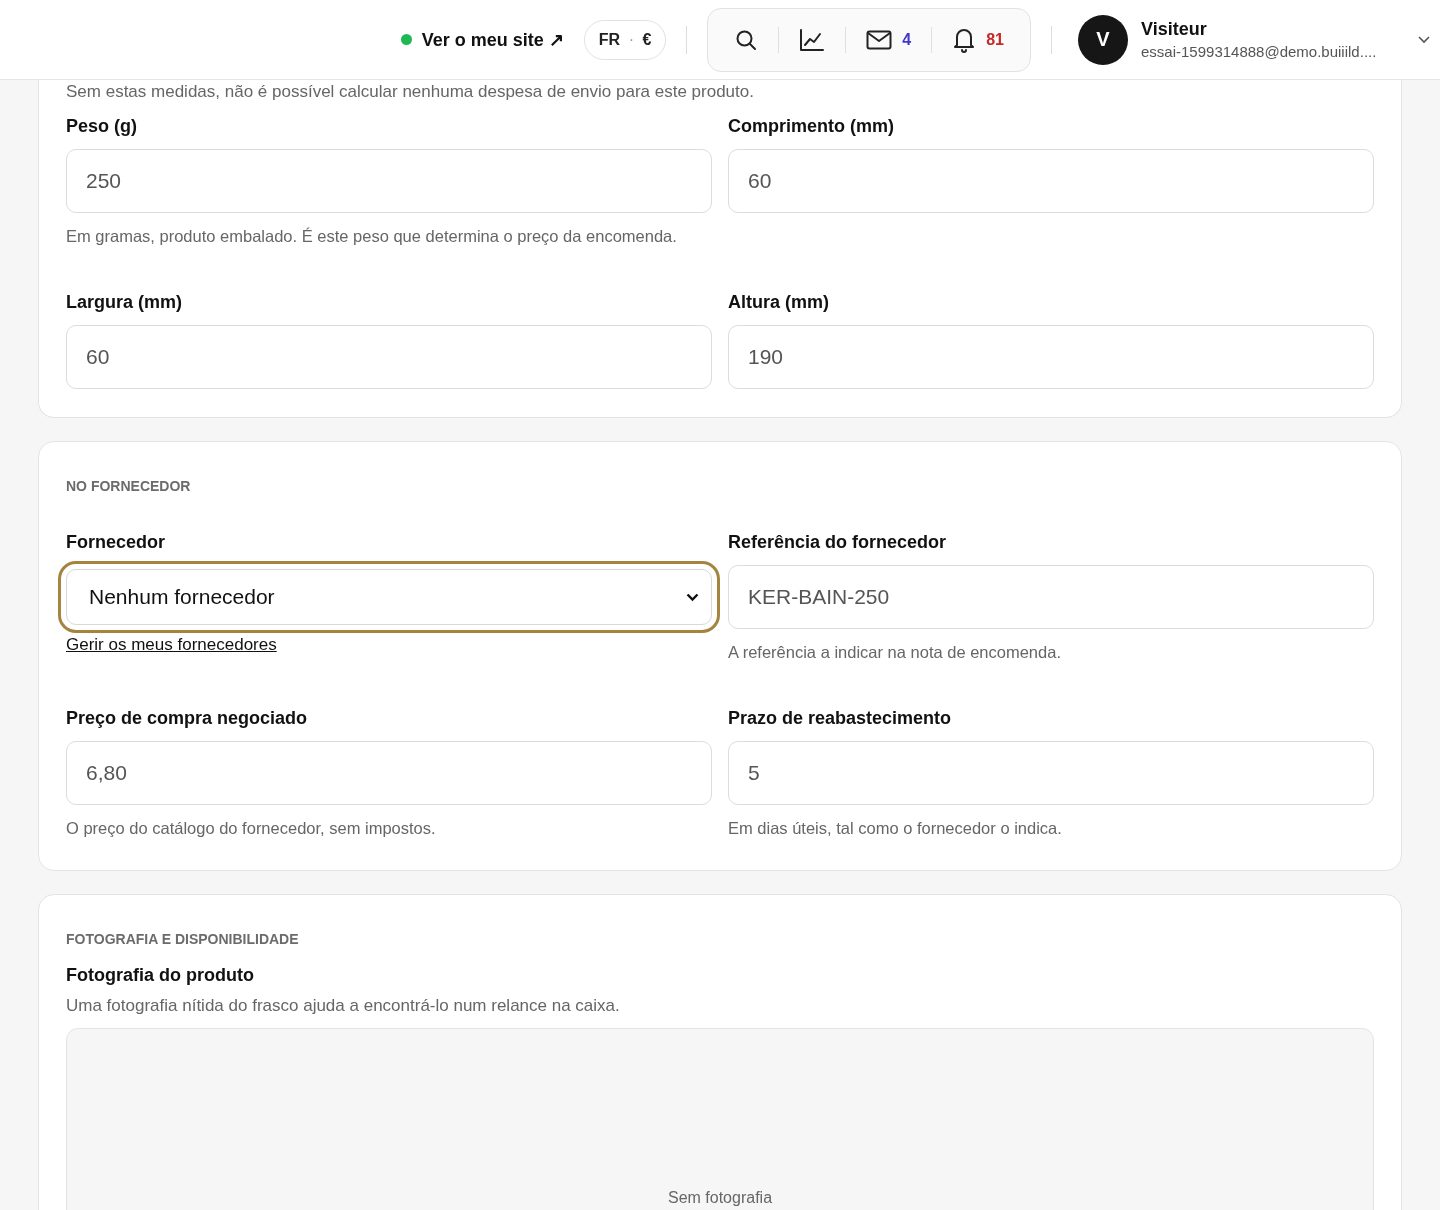 The width and height of the screenshot is (1440, 1210). What do you see at coordinates (978, 39) in the screenshot?
I see `bell-button: 81` at bounding box center [978, 39].